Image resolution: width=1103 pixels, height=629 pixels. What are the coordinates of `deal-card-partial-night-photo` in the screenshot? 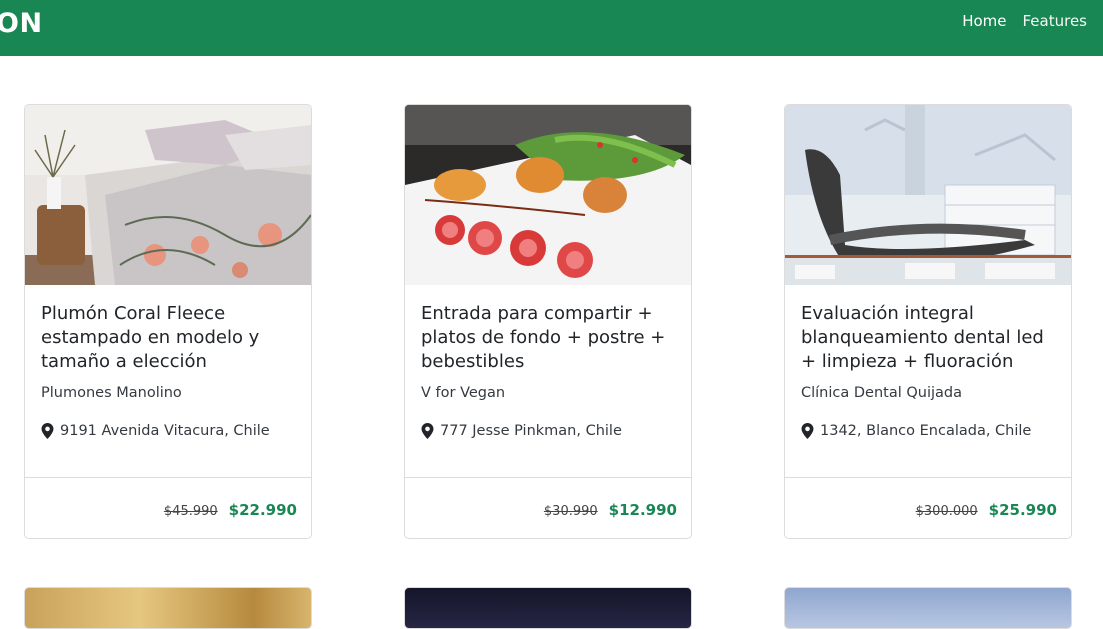 It's located at (548, 608).